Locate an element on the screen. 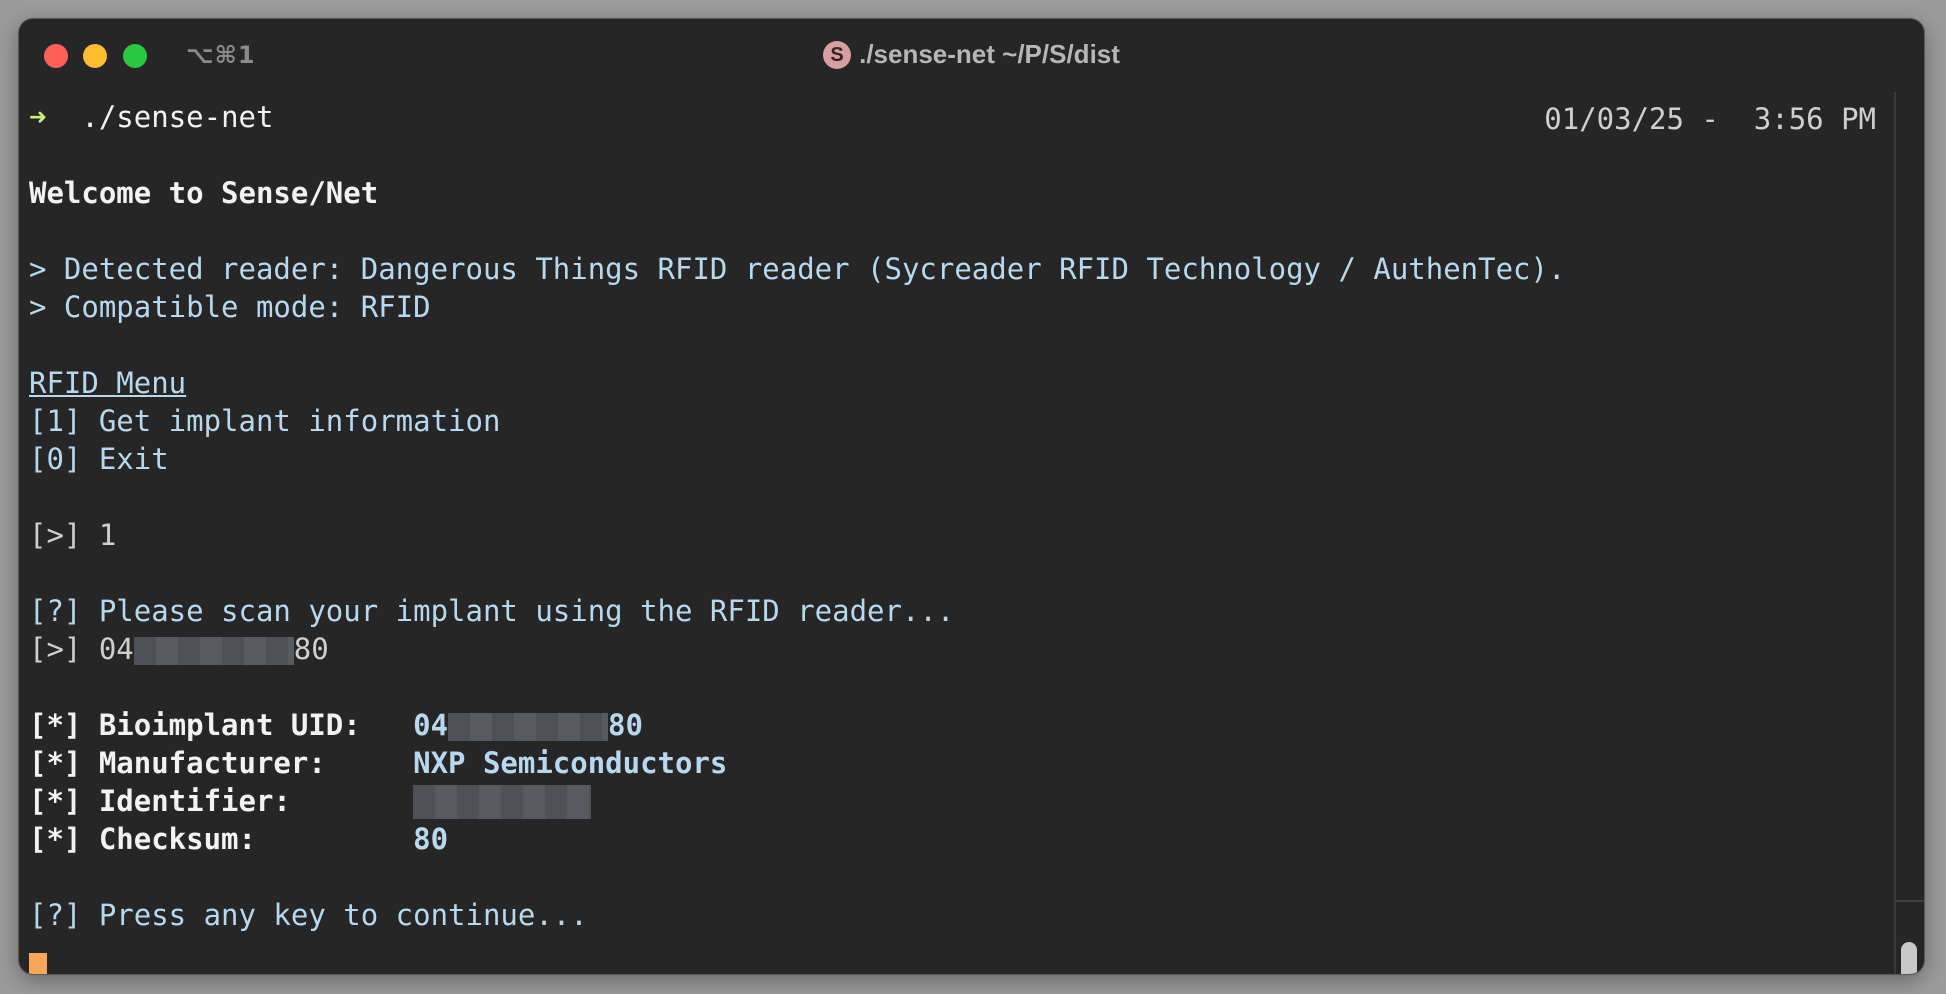  field-value: NXP Semiconductors is located at coordinates (570, 763).